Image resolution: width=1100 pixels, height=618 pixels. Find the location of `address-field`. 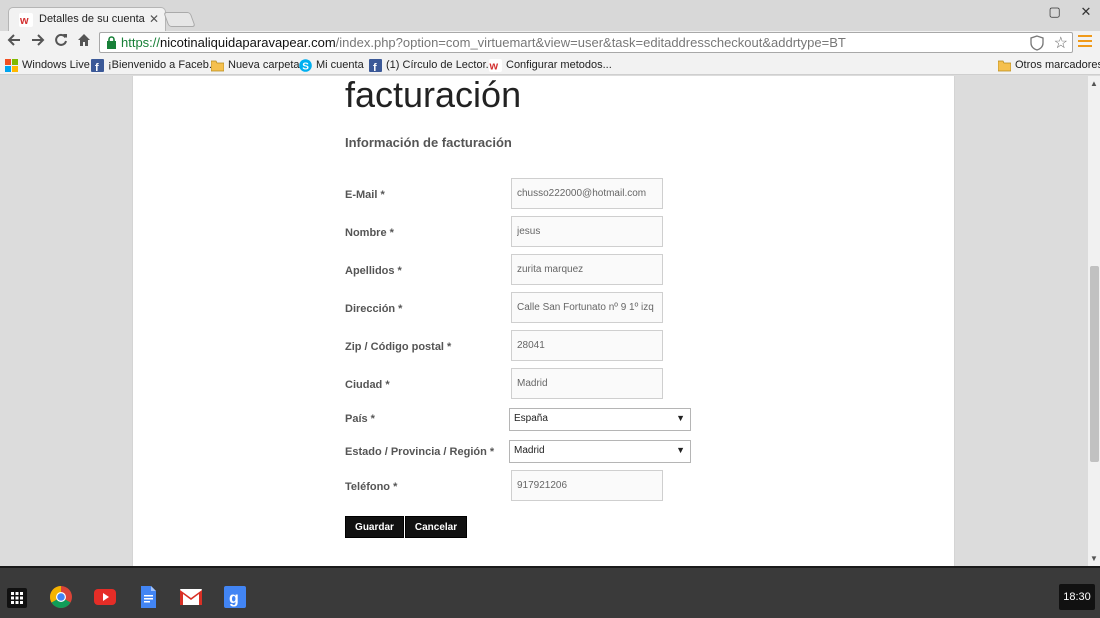

address-field is located at coordinates (587, 307).